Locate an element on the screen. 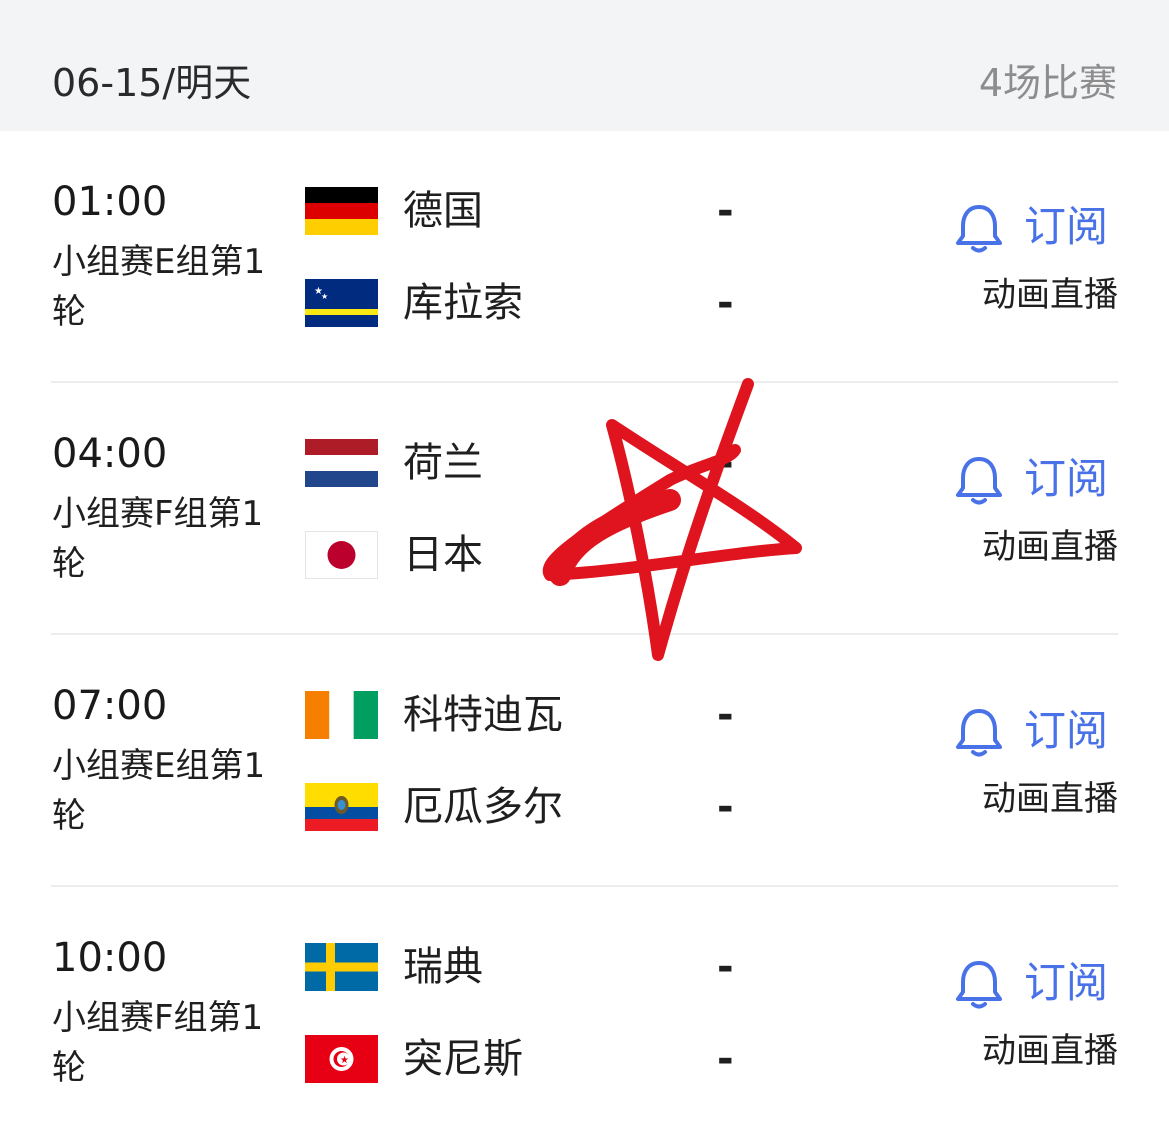 Image resolution: width=1169 pixels, height=1141 pixels. home-team: 瑞典 - is located at coordinates (545, 967).